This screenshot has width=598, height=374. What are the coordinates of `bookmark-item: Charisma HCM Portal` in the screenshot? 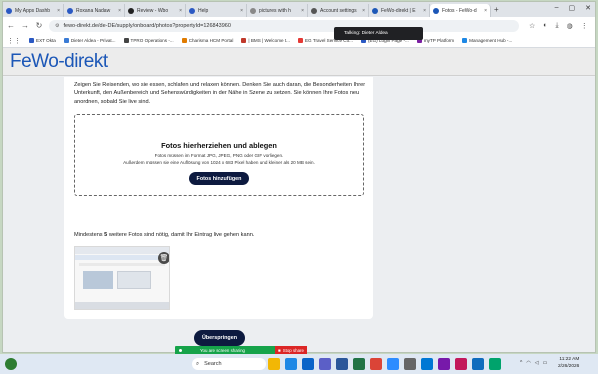 It's located at (207, 40).